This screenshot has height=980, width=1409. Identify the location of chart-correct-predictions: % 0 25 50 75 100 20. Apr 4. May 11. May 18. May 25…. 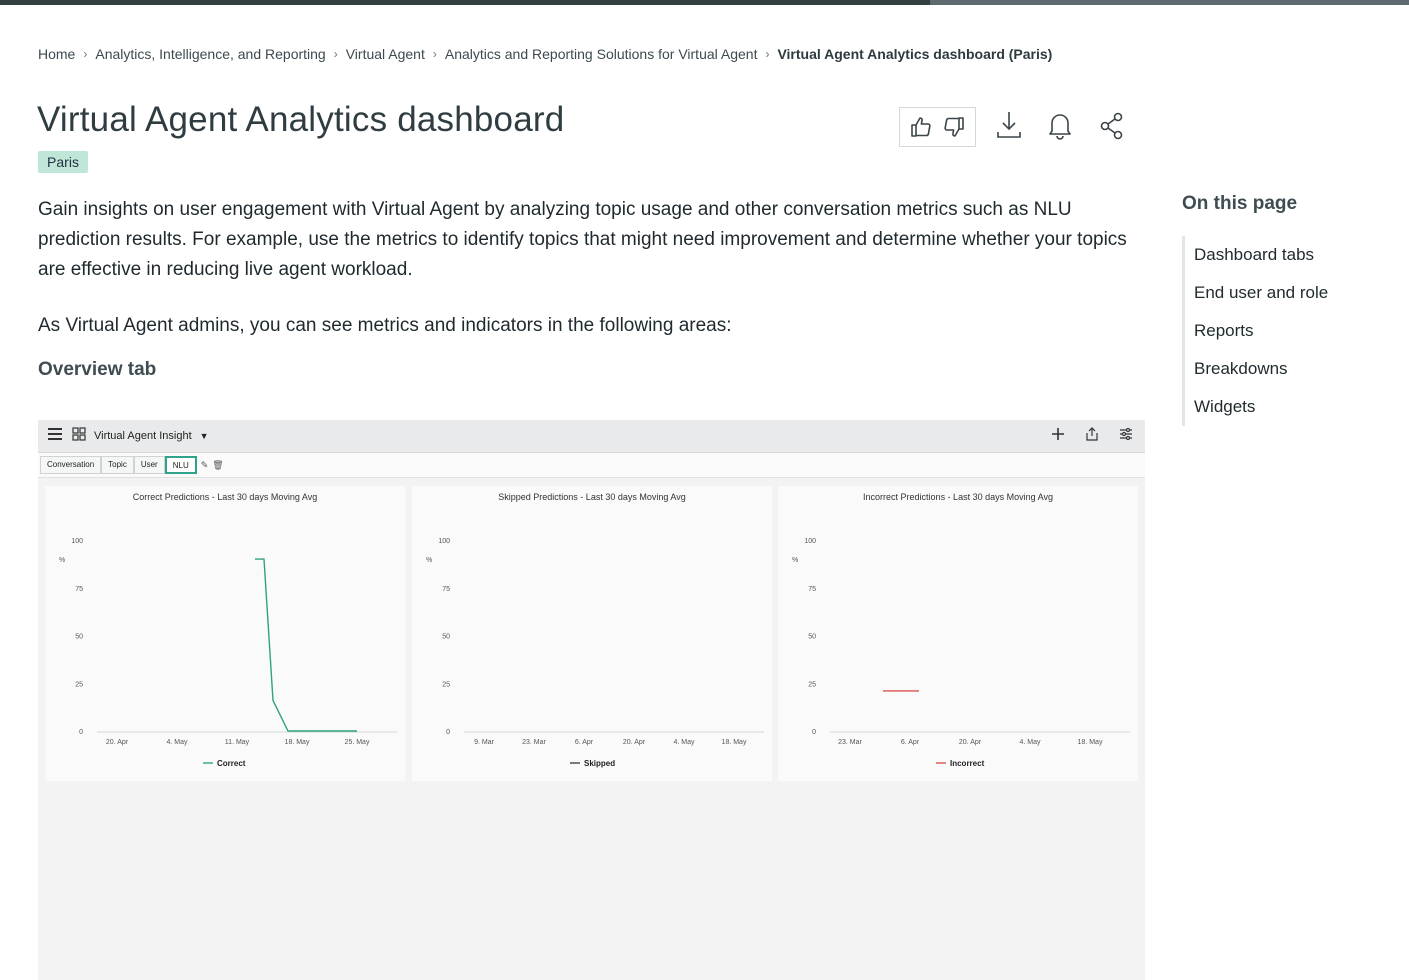
(228, 653).